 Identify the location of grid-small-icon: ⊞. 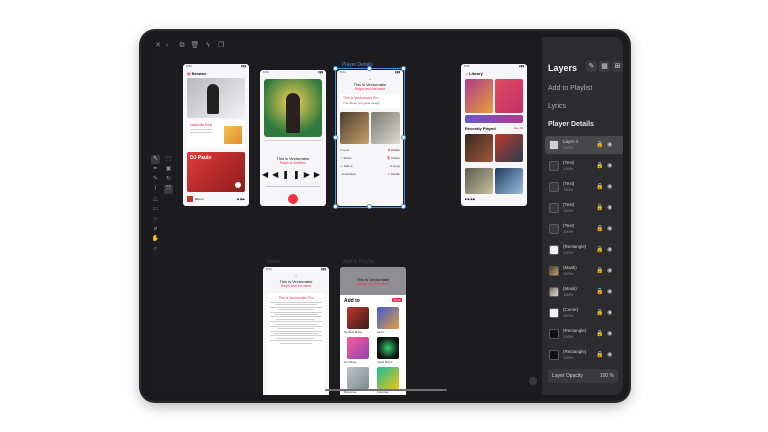
(617, 66).